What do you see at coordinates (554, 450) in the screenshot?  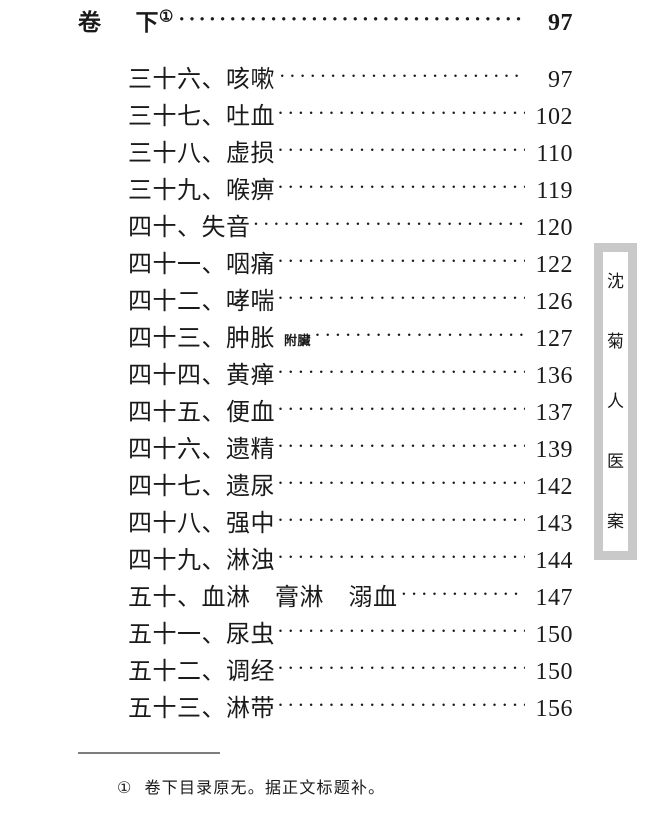 I see `toc-entry-page-number: 139` at bounding box center [554, 450].